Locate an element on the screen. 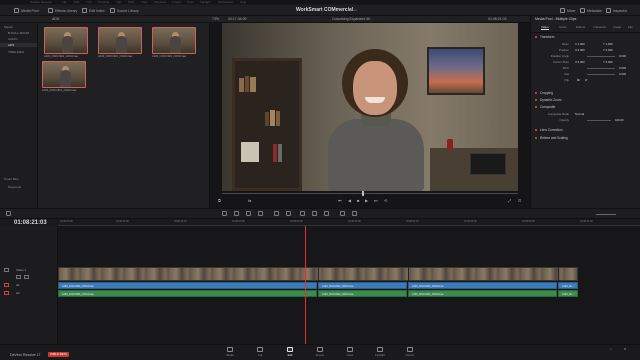 This screenshot has height=360, width=640. lens-correction-section: Lens Correction is located at coordinates (585, 130).